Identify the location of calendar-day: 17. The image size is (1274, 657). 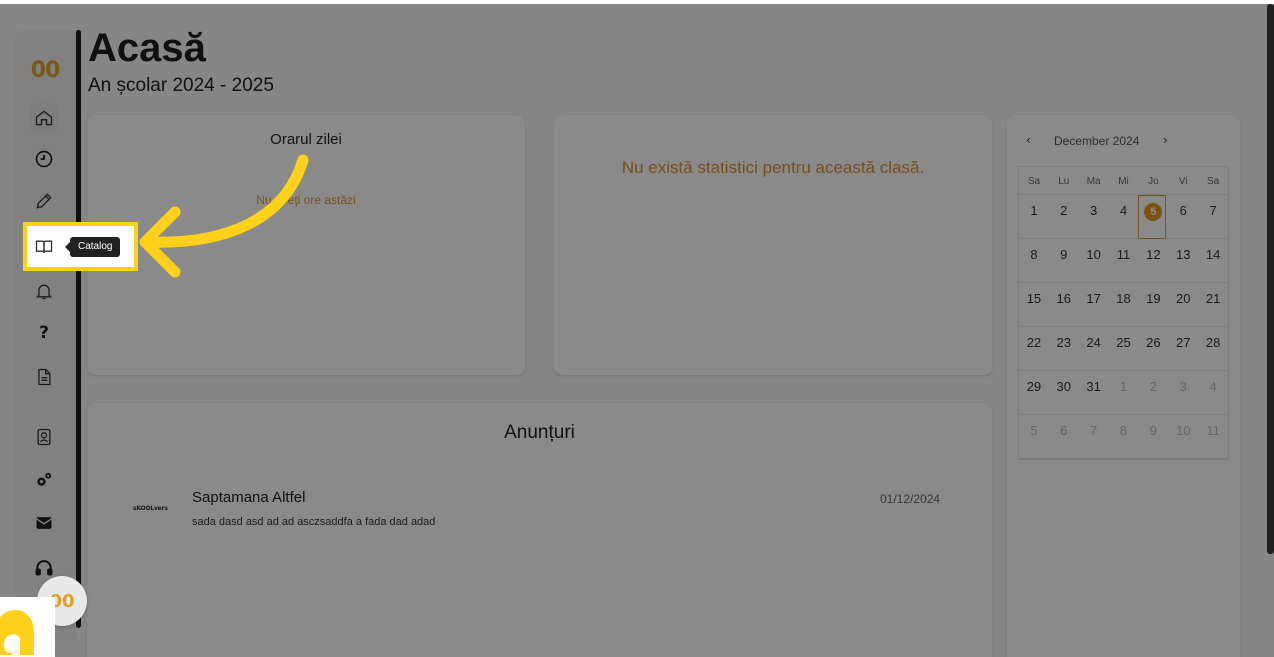
(1093, 305).